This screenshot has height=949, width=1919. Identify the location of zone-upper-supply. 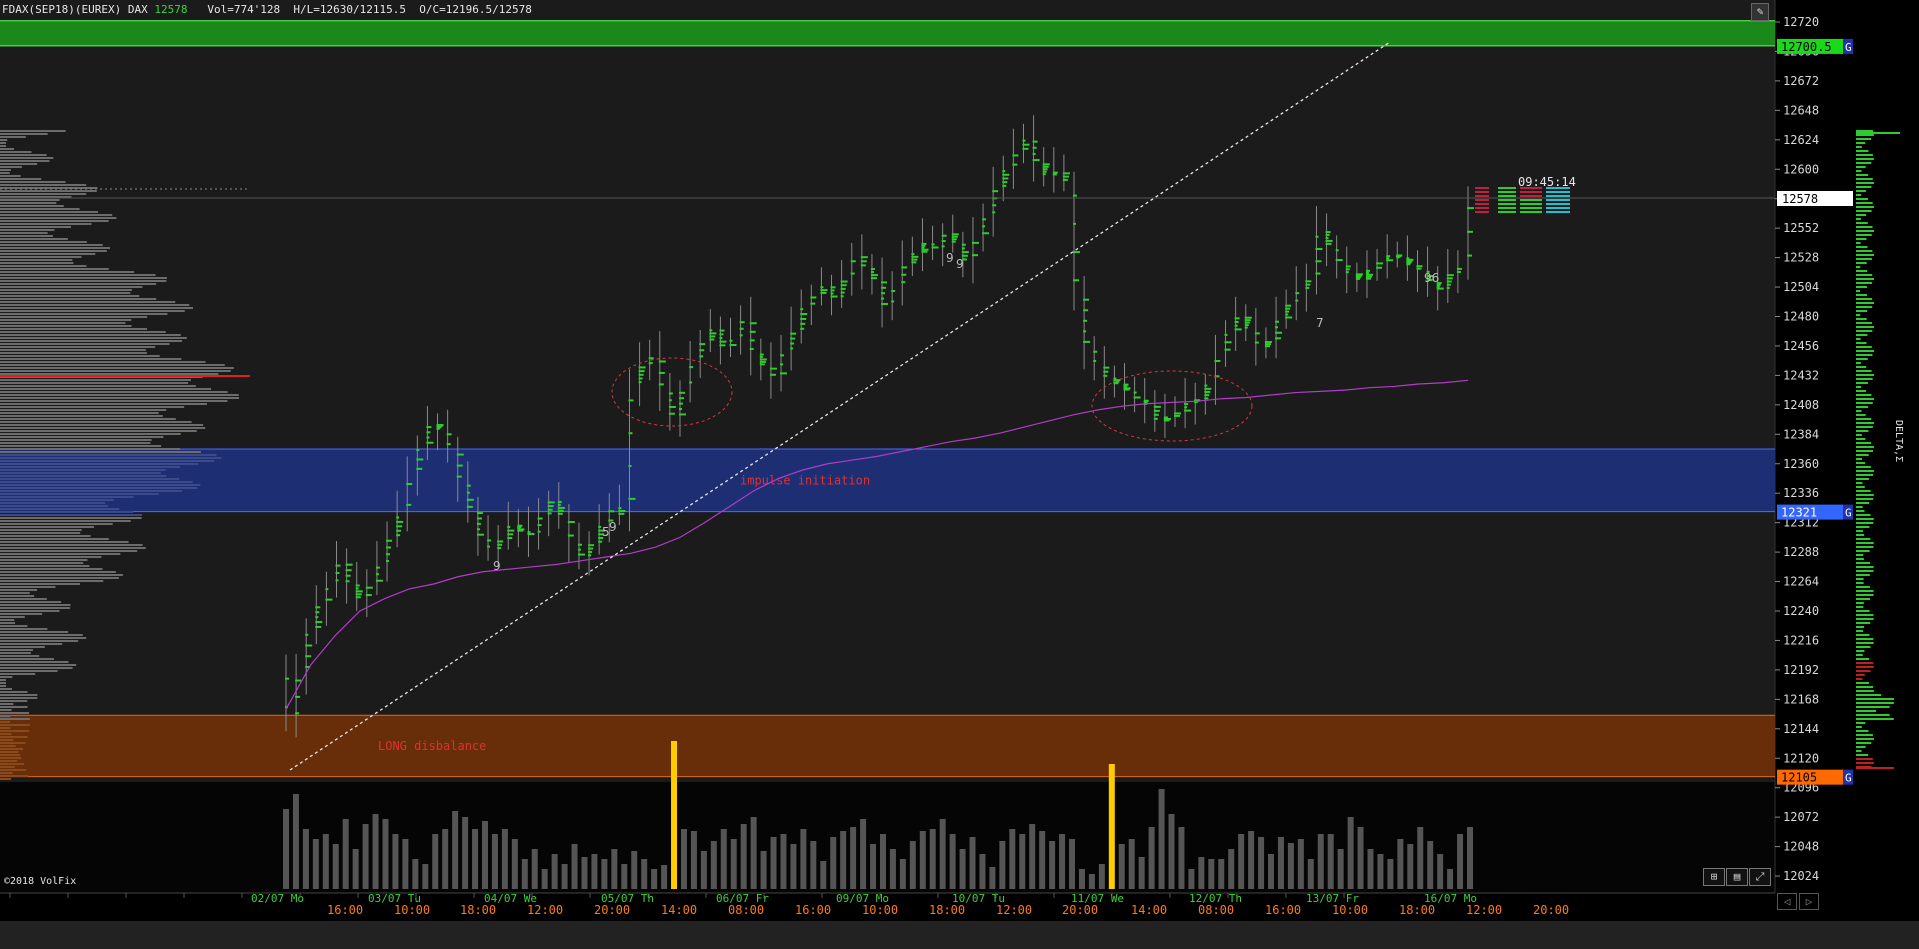
(887, 33).